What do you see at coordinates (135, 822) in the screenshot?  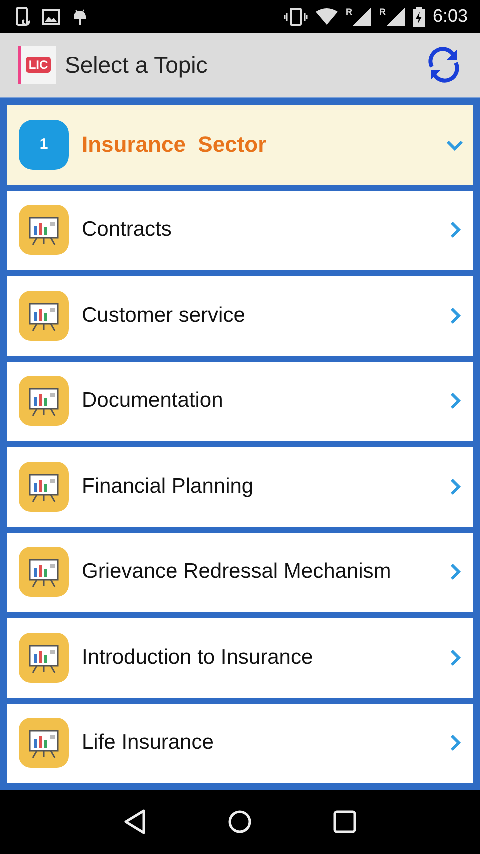 I see `back-icon` at bounding box center [135, 822].